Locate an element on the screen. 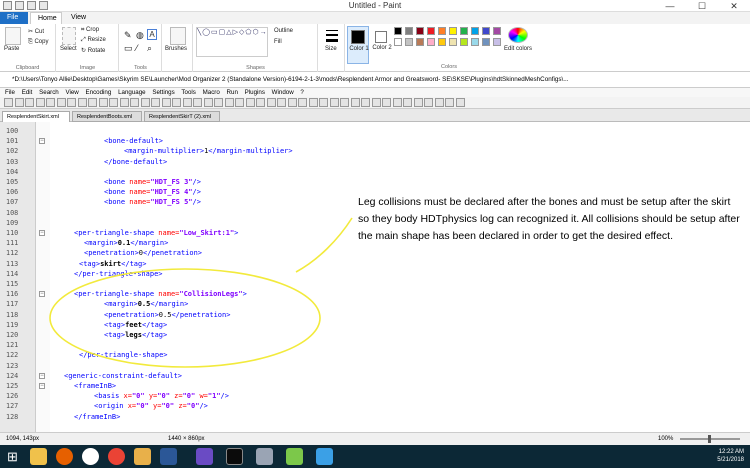  tab-resplendent-skirt-2: ResplendentSkirT (2).xml is located at coordinates (182, 116).